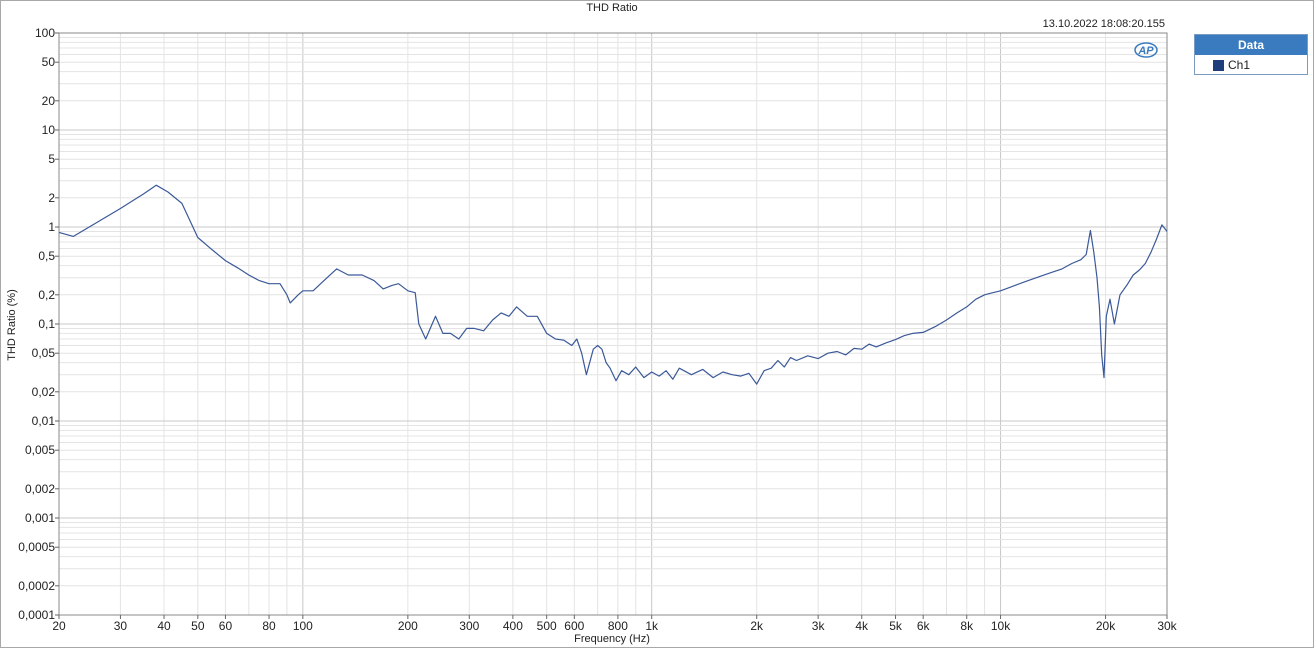  What do you see at coordinates (757, 626) in the screenshot?
I see `x-tick-label: 2k` at bounding box center [757, 626].